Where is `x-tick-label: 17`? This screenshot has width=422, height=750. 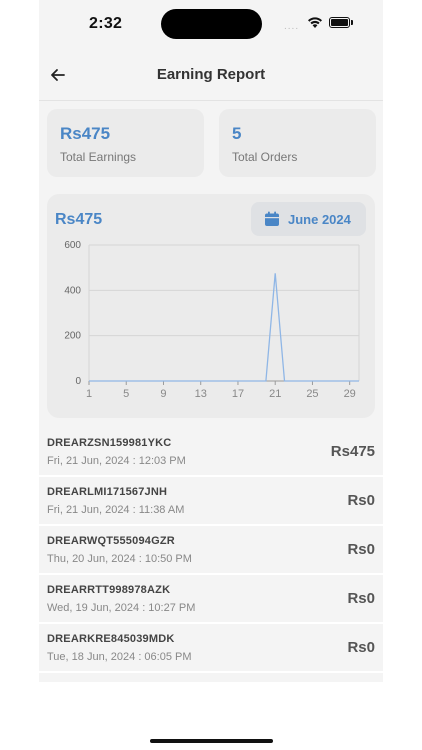
x-tick-label: 17 is located at coordinates (238, 394).